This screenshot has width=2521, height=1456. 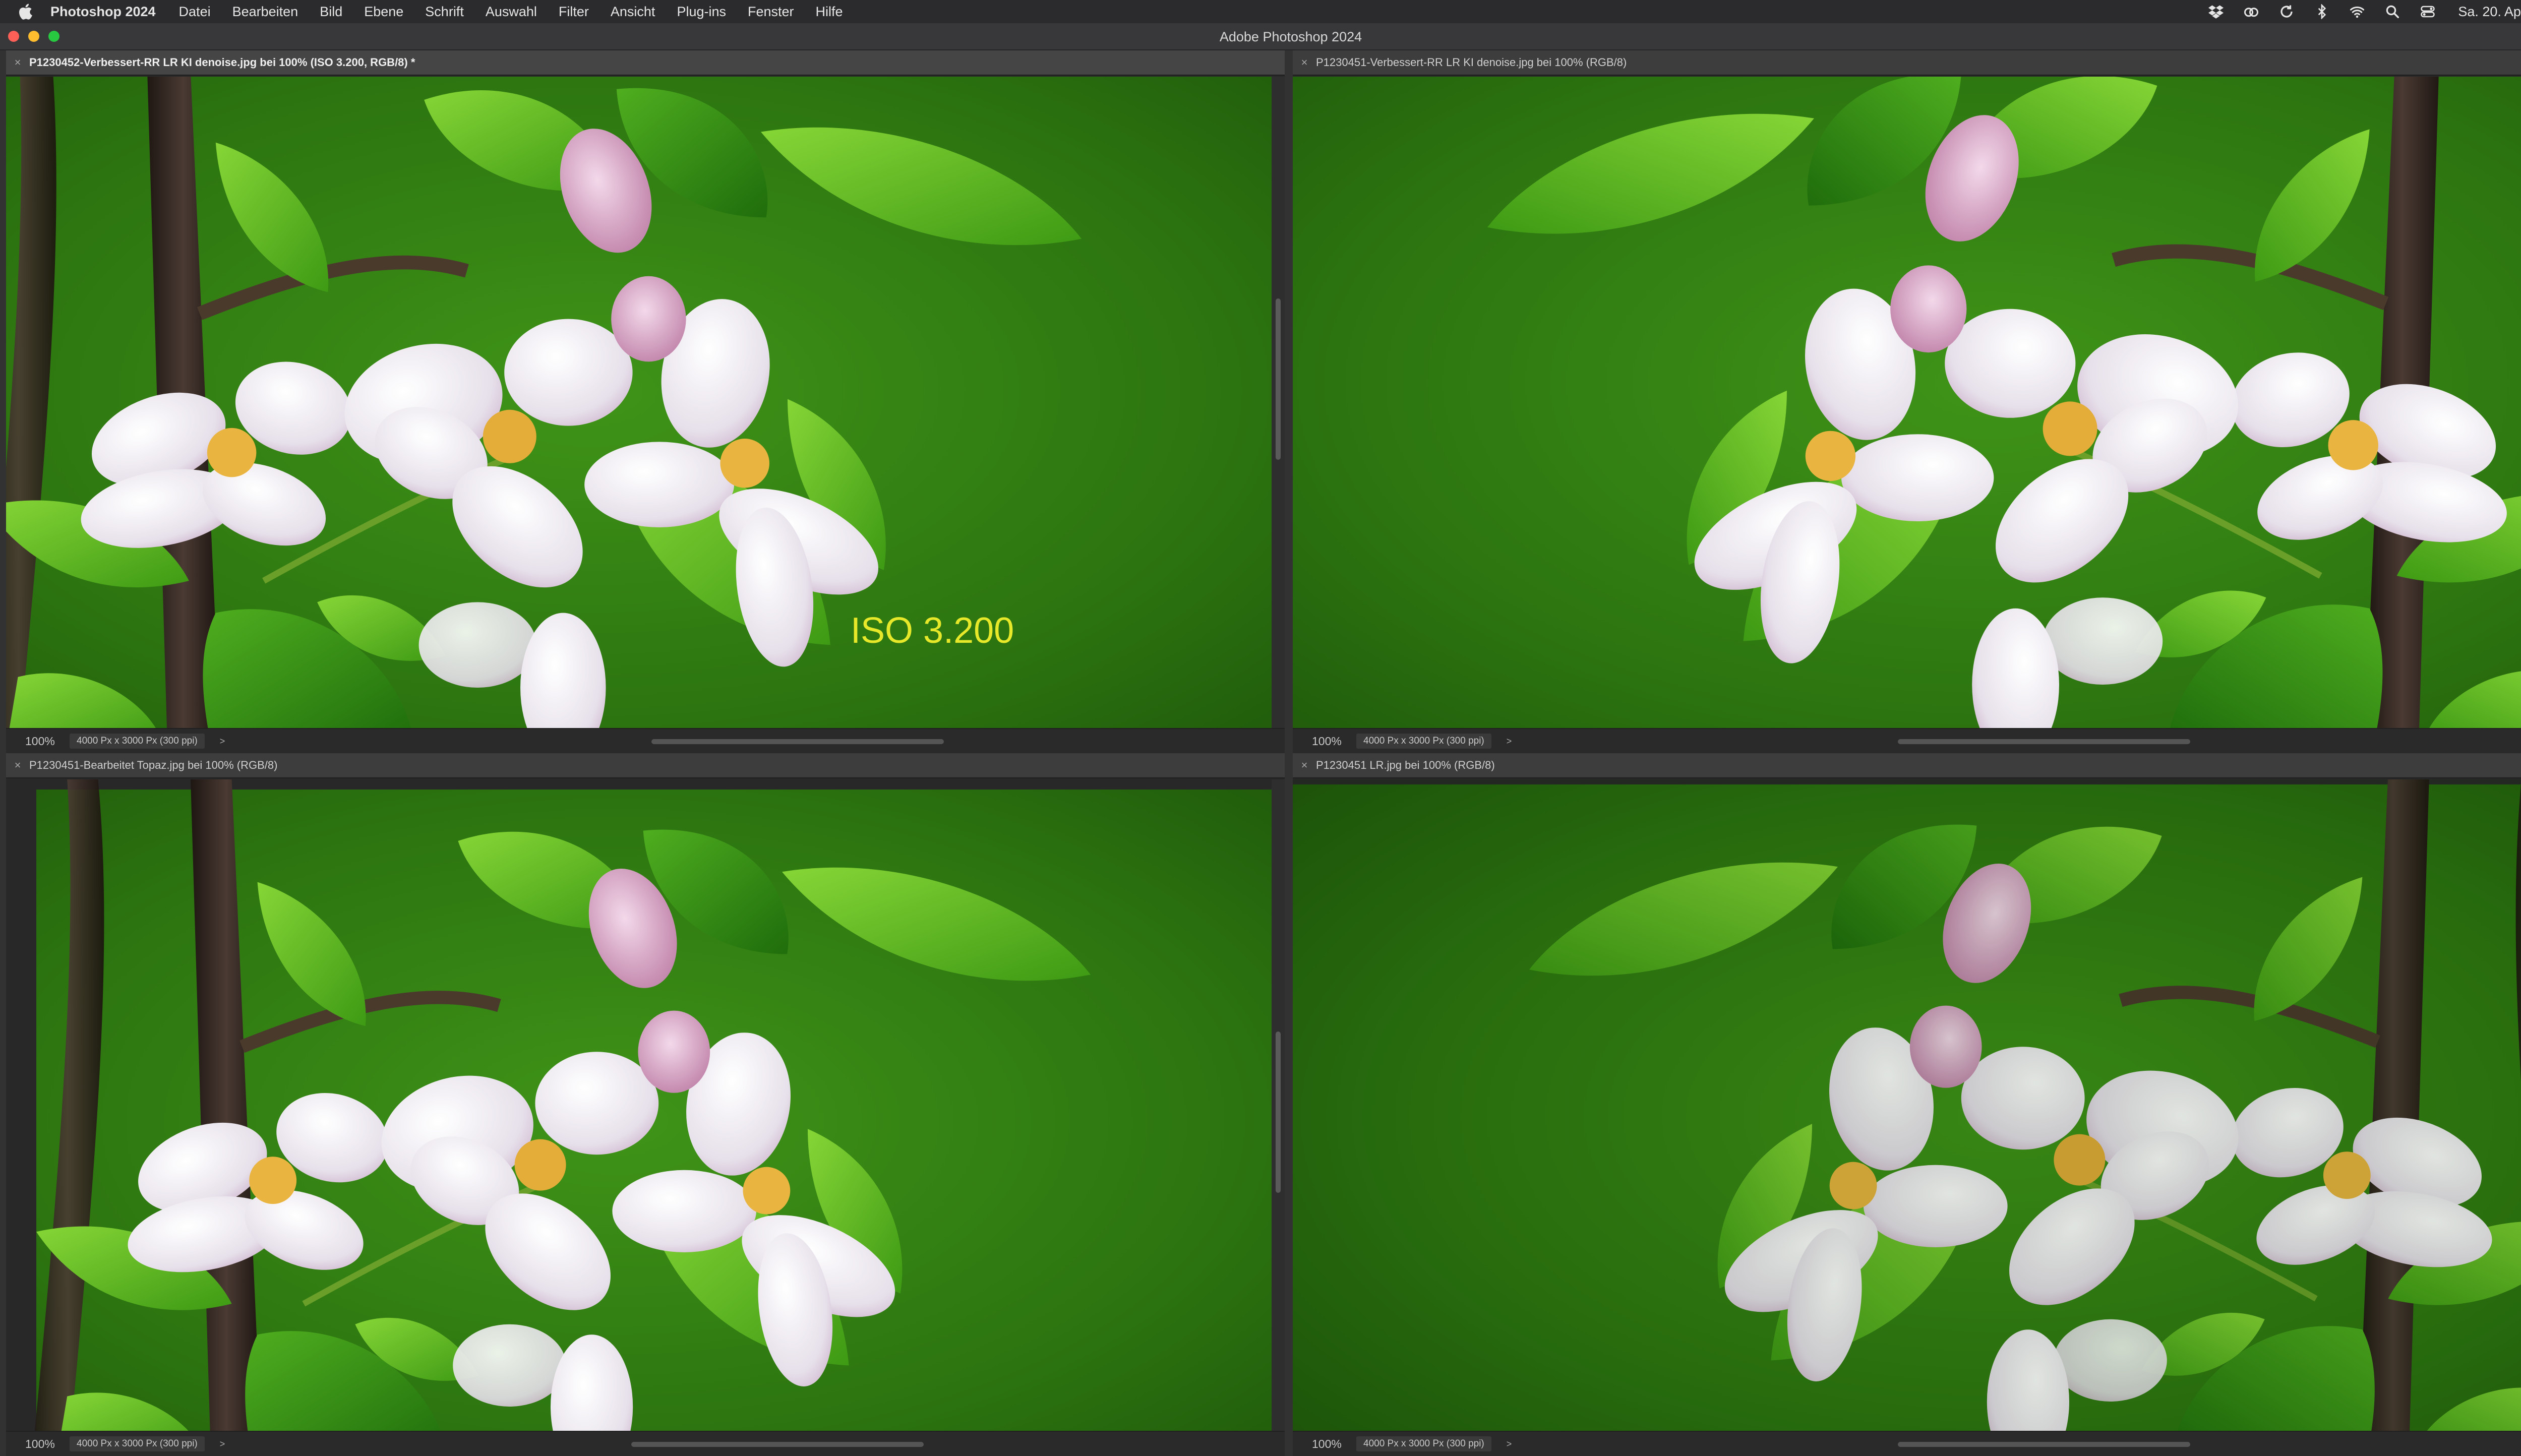 I want to click on control-center-icon, so click(x=2428, y=11).